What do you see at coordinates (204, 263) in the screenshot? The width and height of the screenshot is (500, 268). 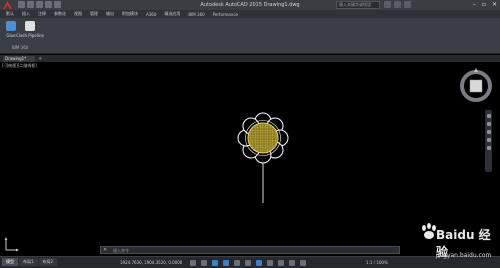 I see `snap-icon` at bounding box center [204, 263].